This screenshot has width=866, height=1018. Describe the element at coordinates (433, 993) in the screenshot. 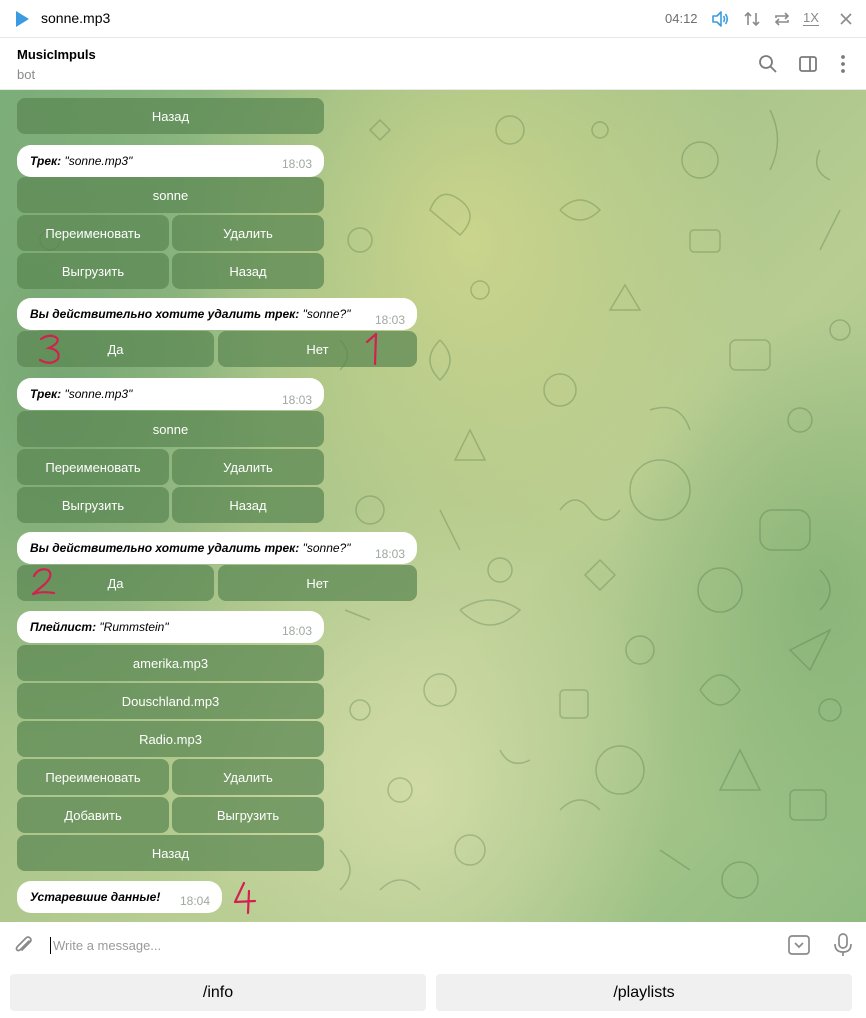

I see `bot-reply-keyboard: /info /playlists` at that location.